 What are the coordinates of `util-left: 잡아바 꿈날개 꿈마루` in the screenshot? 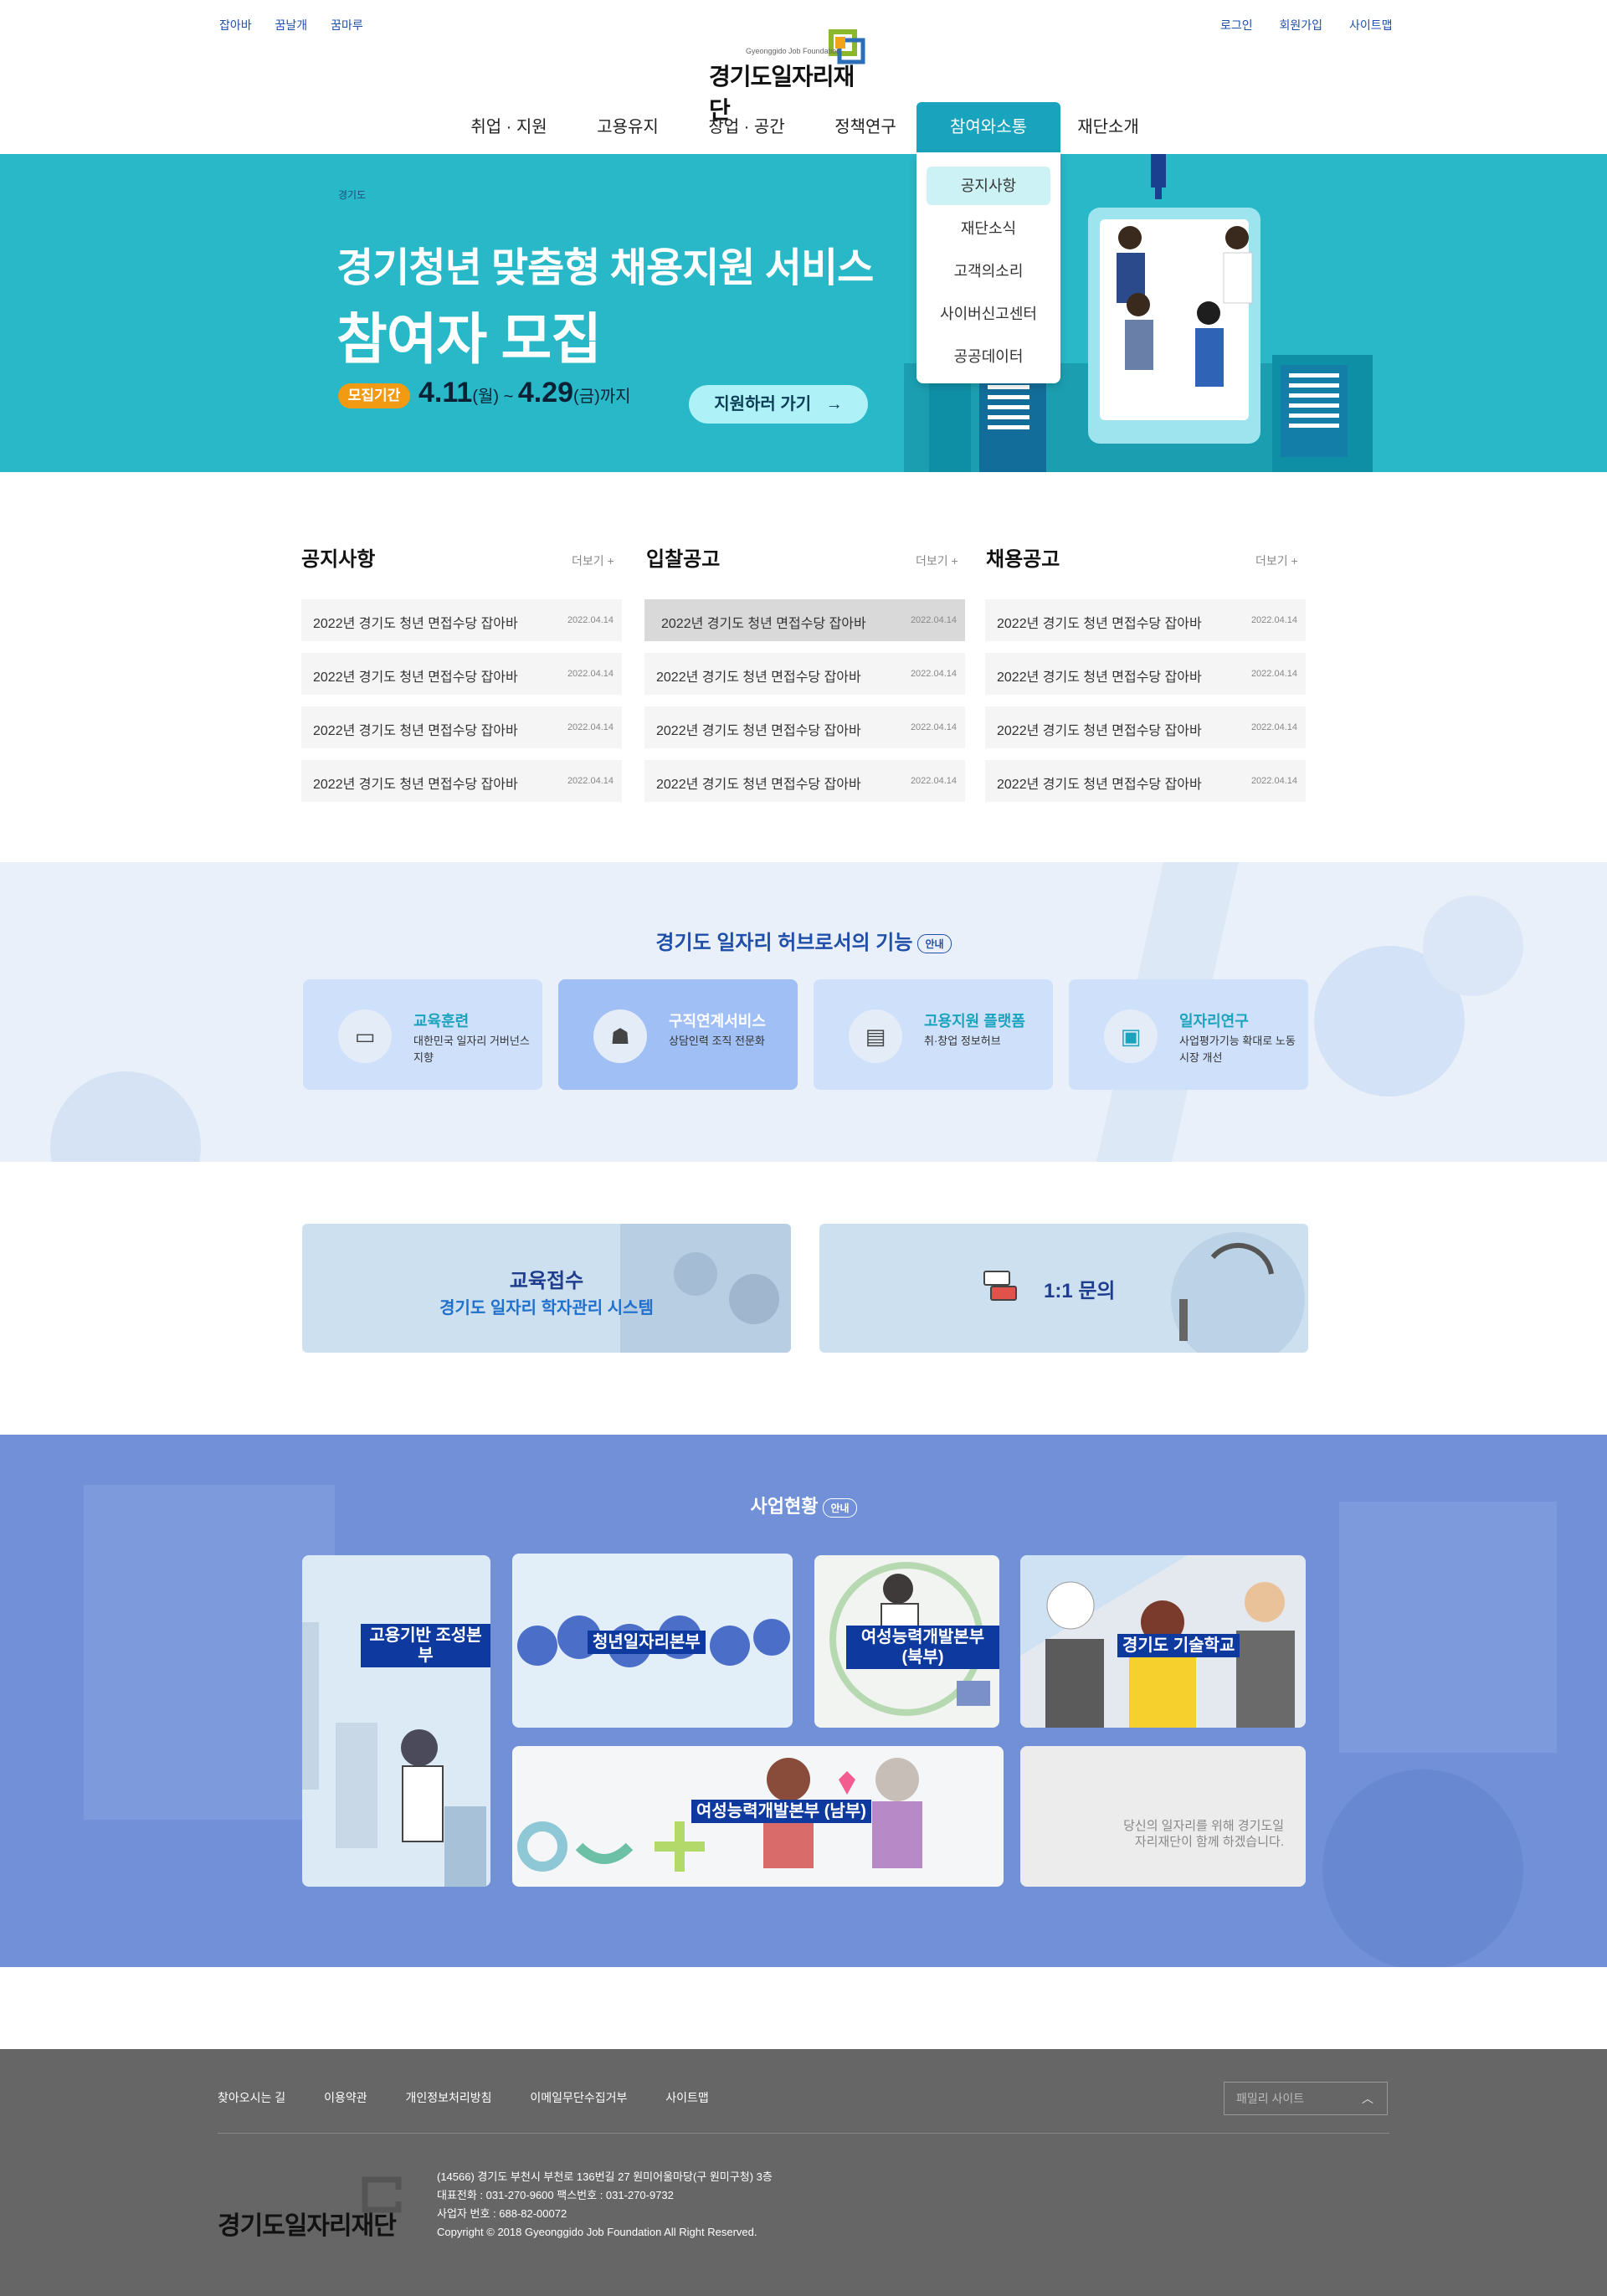 It's located at (301, 25).